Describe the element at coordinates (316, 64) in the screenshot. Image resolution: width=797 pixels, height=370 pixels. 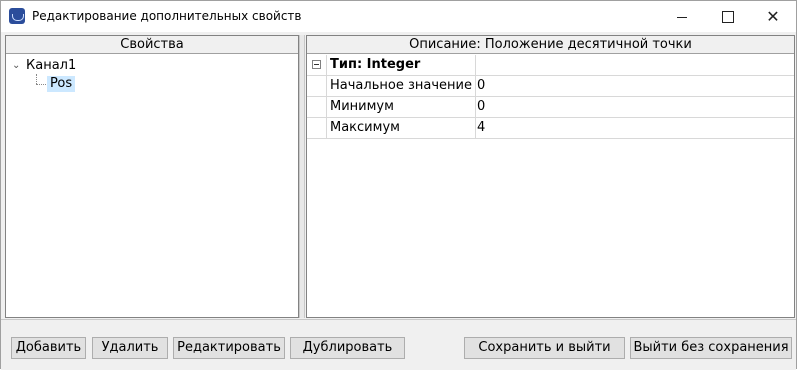
I see `collapse-icon` at that location.